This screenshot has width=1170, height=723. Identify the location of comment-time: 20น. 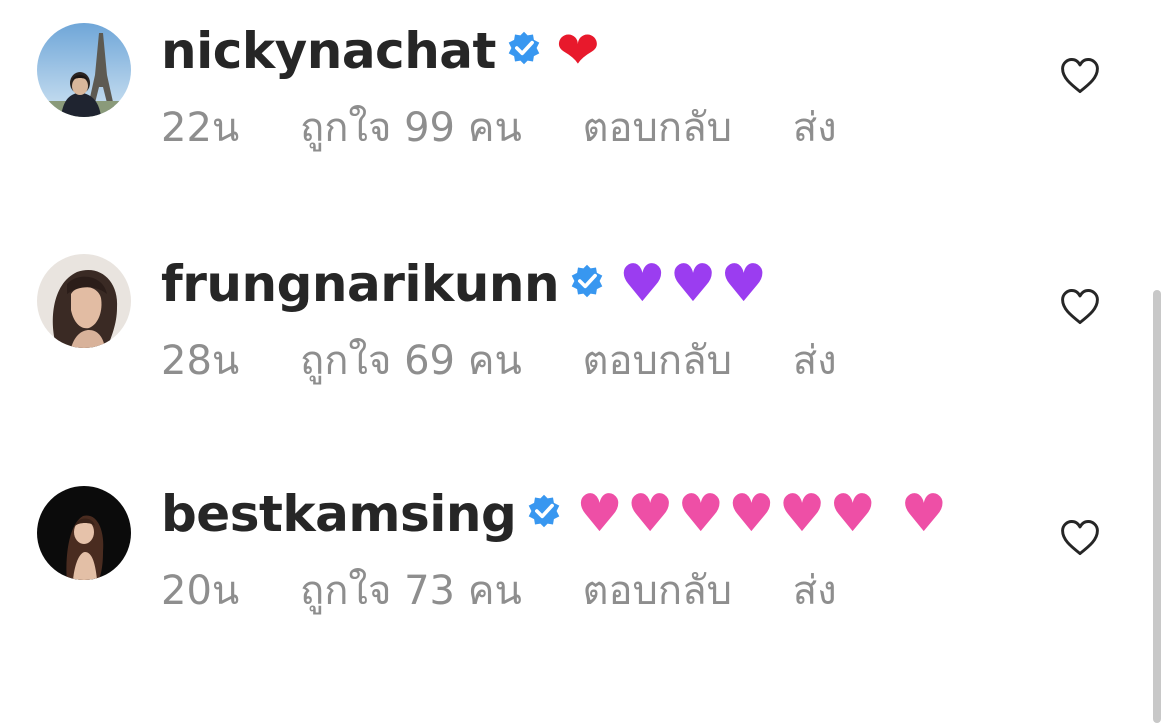
(200, 591).